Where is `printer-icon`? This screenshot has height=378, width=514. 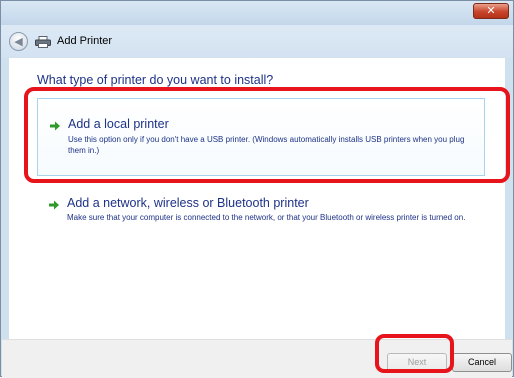 printer-icon is located at coordinates (43, 42).